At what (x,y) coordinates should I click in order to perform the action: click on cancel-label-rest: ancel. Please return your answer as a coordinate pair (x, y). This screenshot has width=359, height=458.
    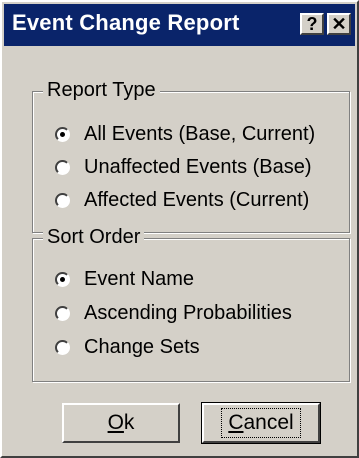
    Looking at the image, I should click on (268, 422).